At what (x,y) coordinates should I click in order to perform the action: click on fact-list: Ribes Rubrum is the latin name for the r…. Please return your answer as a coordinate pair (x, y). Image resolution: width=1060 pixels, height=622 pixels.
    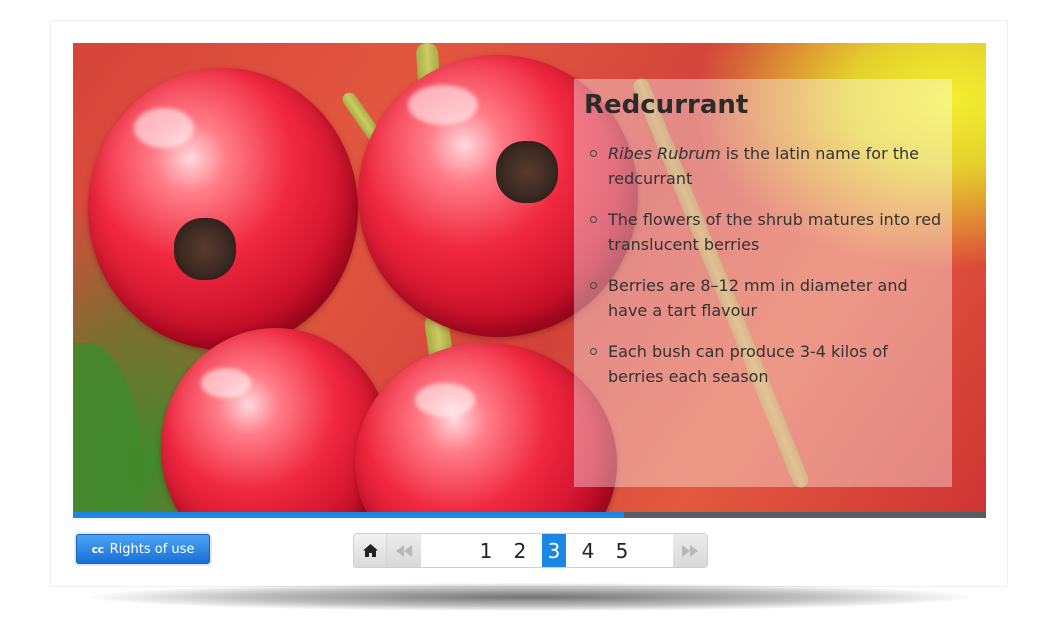
    Looking at the image, I should click on (763, 265).